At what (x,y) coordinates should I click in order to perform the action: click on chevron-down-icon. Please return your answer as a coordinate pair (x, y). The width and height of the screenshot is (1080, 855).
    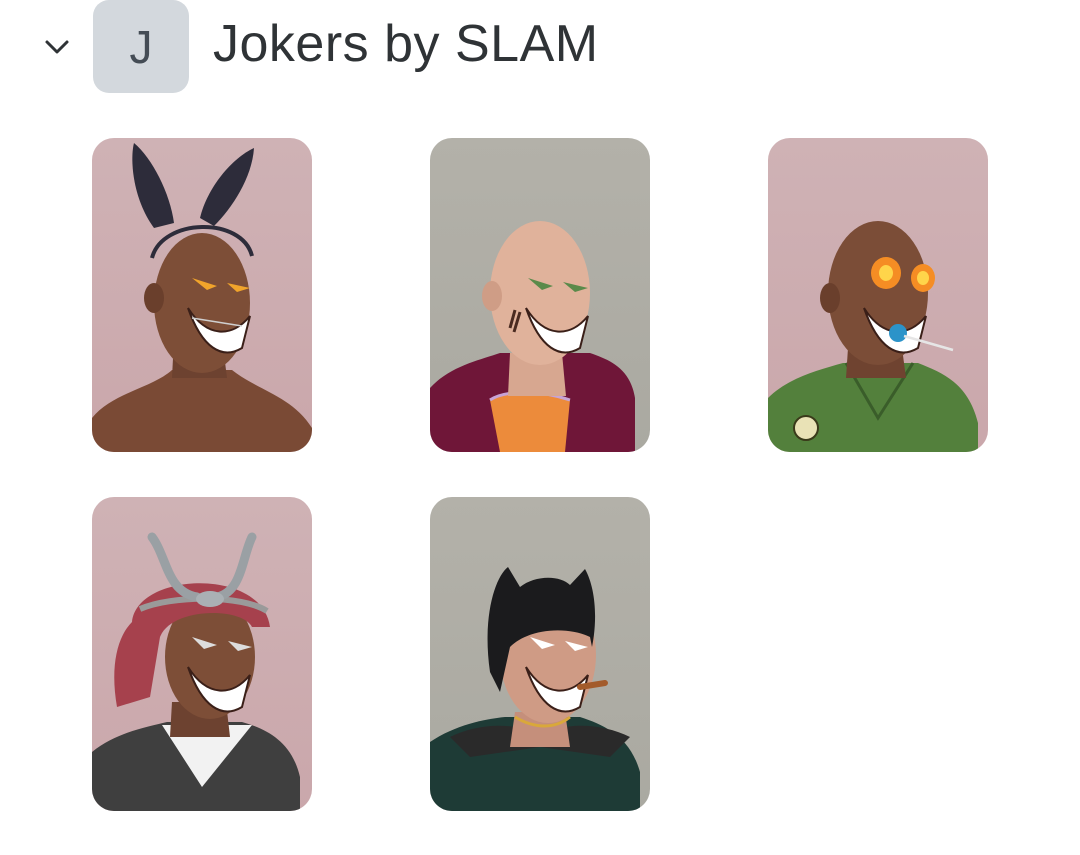
    Looking at the image, I should click on (57, 47).